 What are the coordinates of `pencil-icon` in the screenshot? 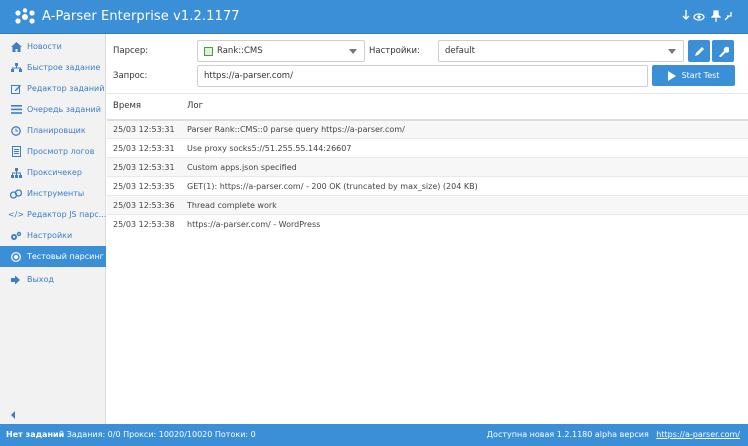 It's located at (699, 51).